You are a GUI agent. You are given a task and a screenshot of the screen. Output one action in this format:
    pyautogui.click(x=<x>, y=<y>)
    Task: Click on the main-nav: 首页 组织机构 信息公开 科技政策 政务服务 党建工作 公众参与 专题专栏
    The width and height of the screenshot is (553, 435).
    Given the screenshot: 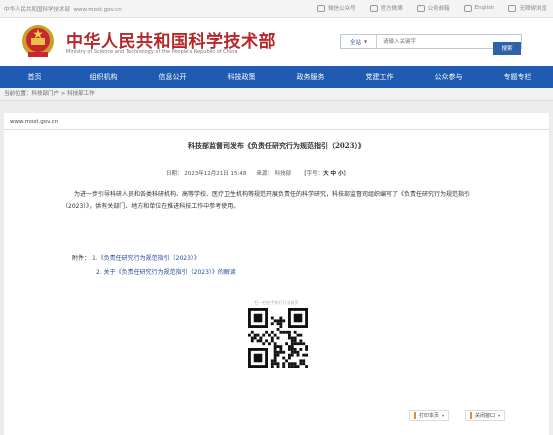 What is the action you would take?
    pyautogui.click(x=276, y=77)
    